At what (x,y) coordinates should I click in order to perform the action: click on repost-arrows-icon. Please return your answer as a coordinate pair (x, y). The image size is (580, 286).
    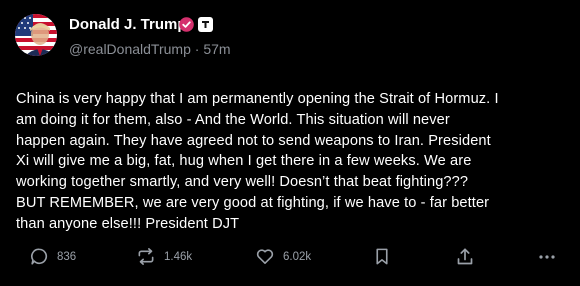
    Looking at the image, I should click on (146, 256).